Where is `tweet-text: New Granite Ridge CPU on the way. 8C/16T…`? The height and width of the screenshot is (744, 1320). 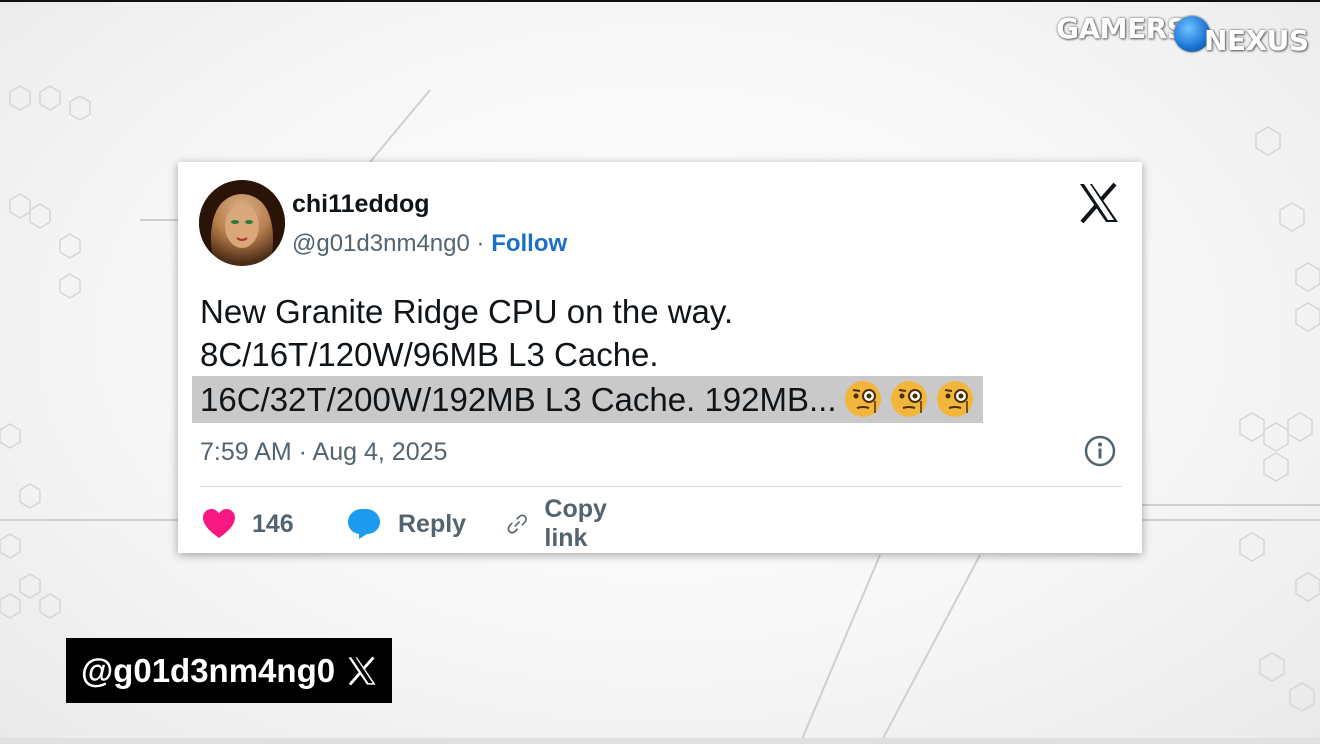 tweet-text: New Granite Ridge CPU on the way. 8C/16T… is located at coordinates (587, 356).